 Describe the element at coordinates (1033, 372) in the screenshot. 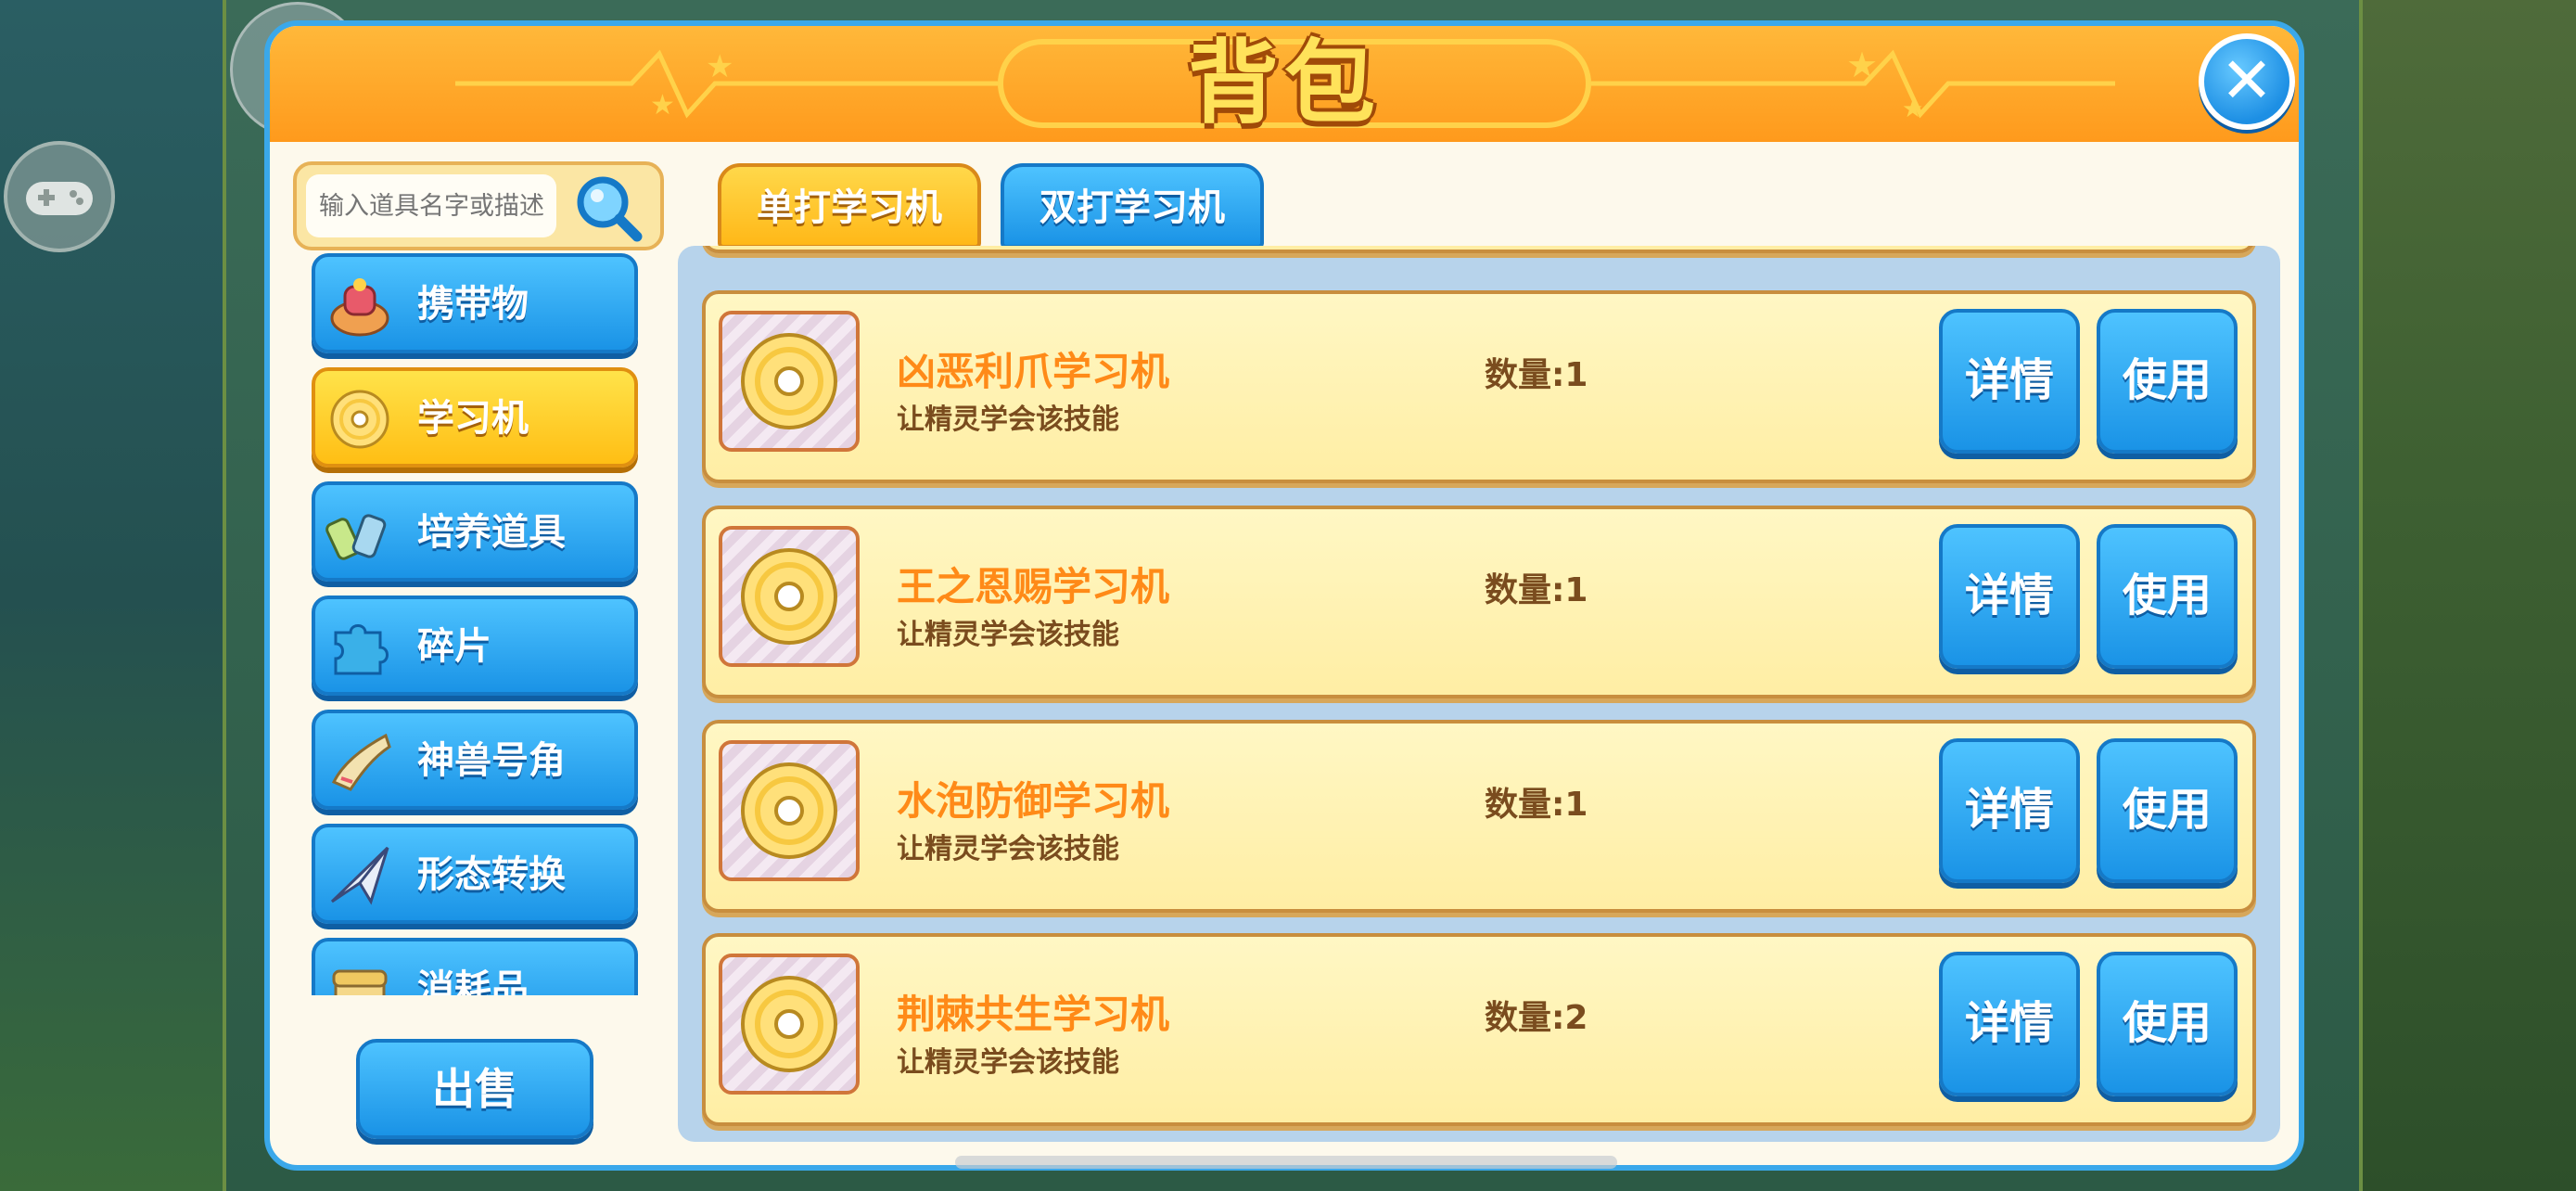

I see `item-name: 凶恶利爪学习机` at that location.